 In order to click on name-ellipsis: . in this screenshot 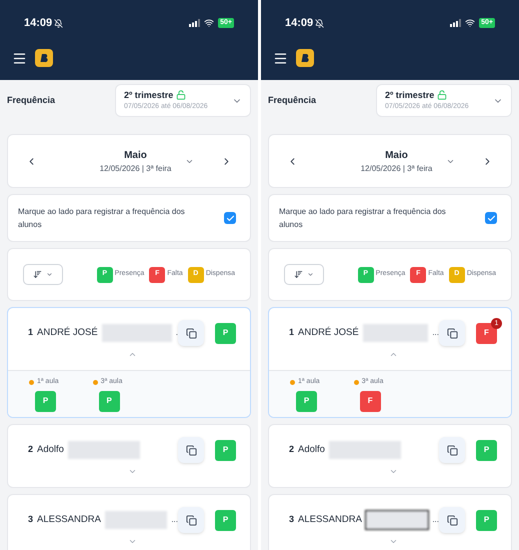, I will do `click(177, 333)`.